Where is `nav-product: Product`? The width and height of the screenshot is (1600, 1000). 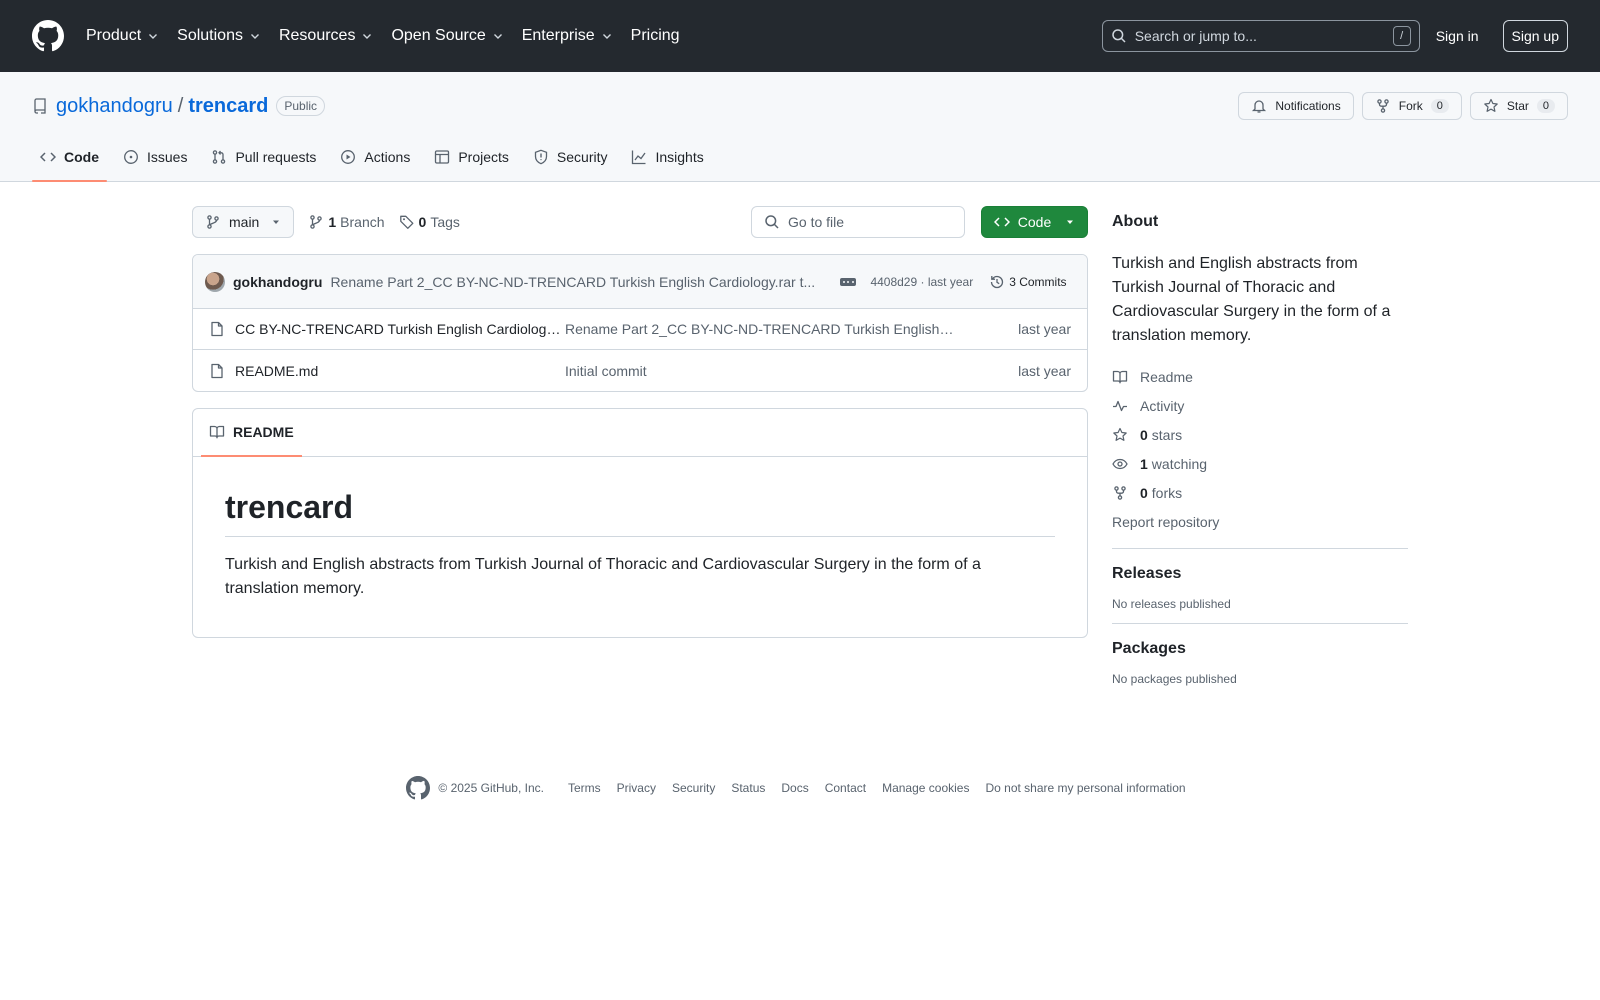
nav-product: Product is located at coordinates (122, 36).